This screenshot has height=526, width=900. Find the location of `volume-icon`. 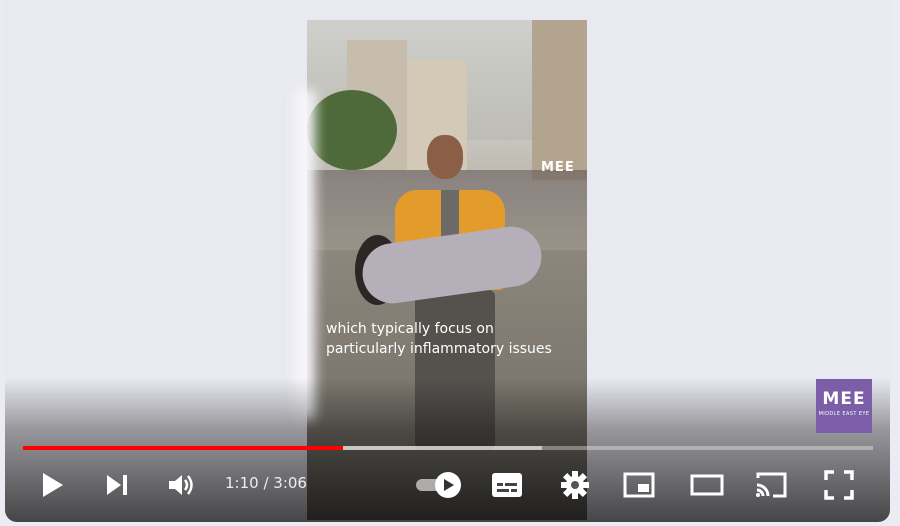

volume-icon is located at coordinates (181, 485).